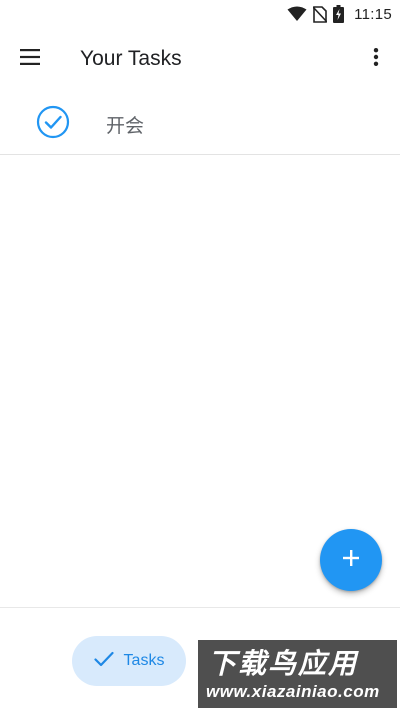 The height and width of the screenshot is (711, 400). What do you see at coordinates (144, 660) in the screenshot?
I see `nav-item-label: Tasks` at bounding box center [144, 660].